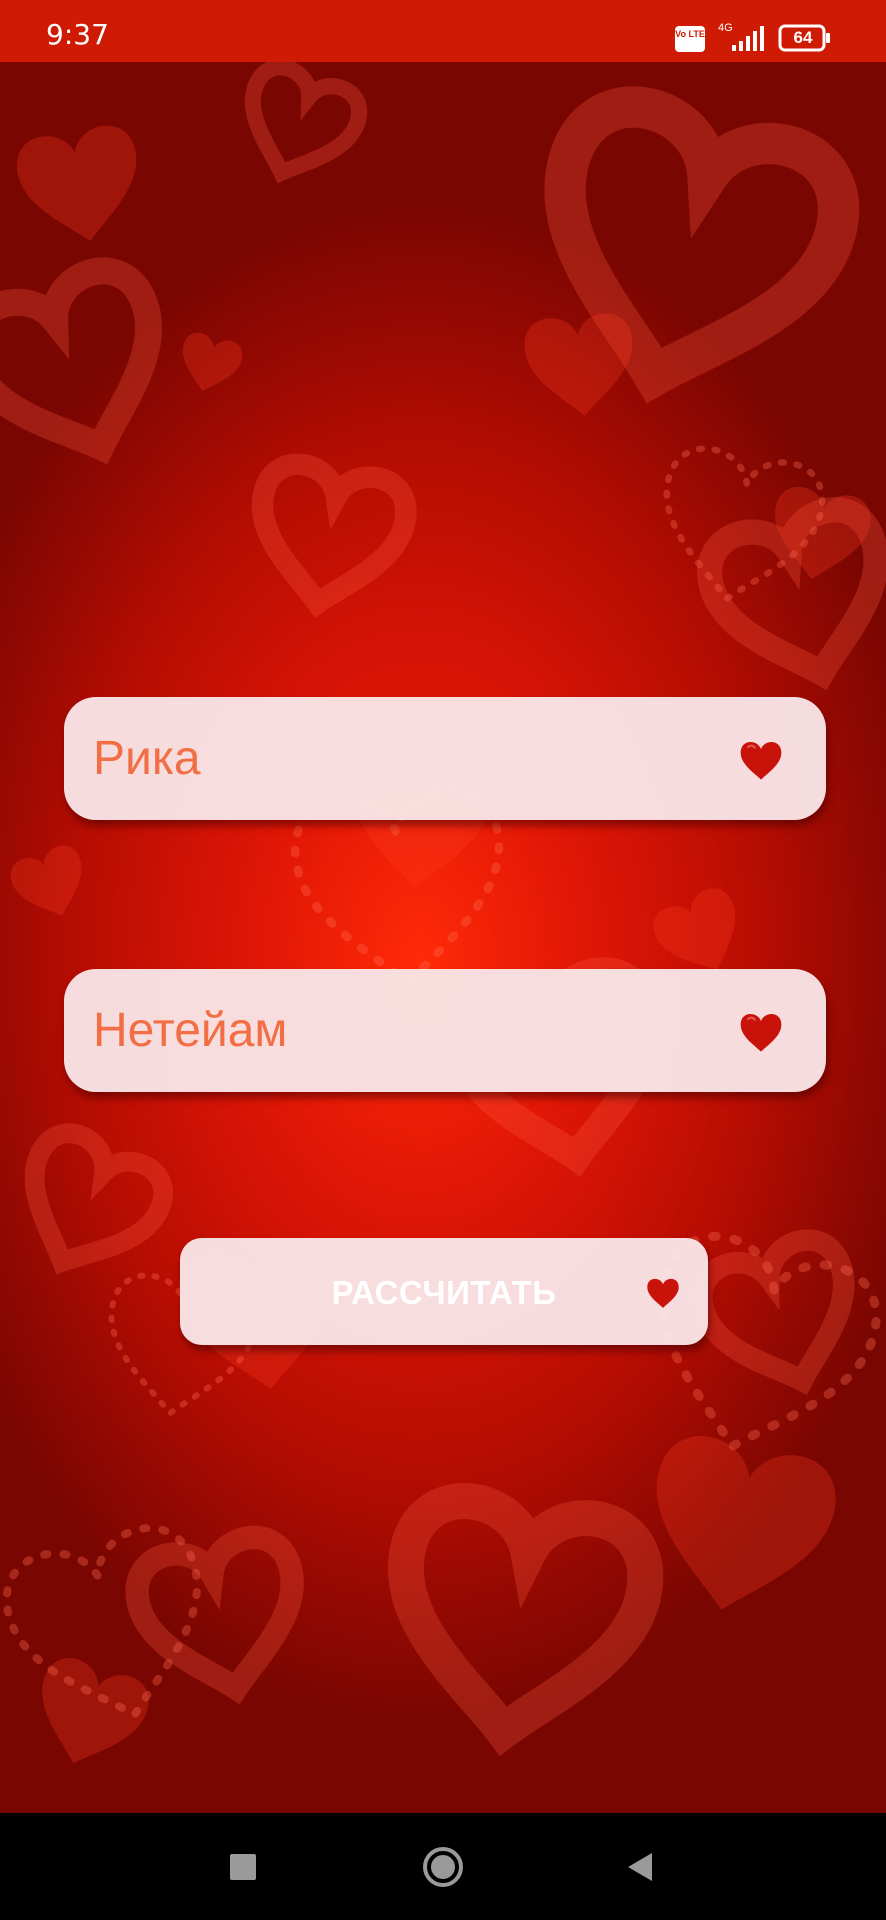 The height and width of the screenshot is (1920, 886). I want to click on first-name-field: Рика, so click(445, 758).